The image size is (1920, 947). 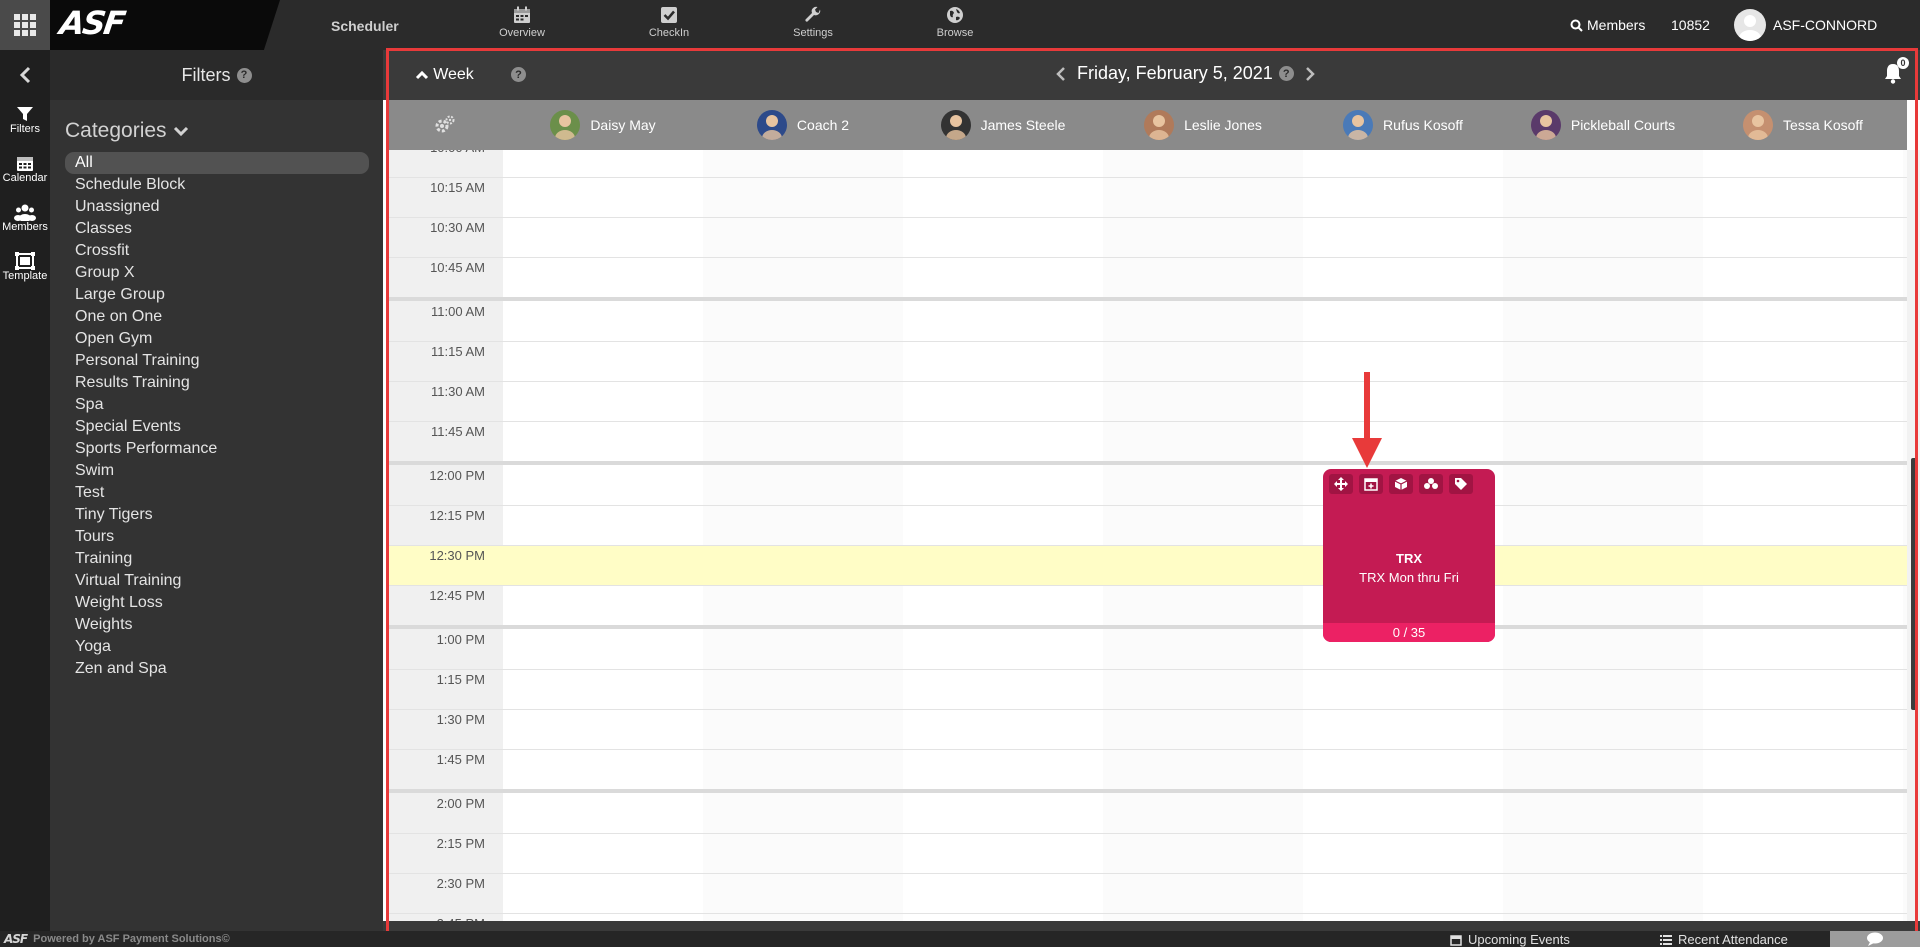 What do you see at coordinates (813, 14) in the screenshot?
I see `wrench-icon` at bounding box center [813, 14].